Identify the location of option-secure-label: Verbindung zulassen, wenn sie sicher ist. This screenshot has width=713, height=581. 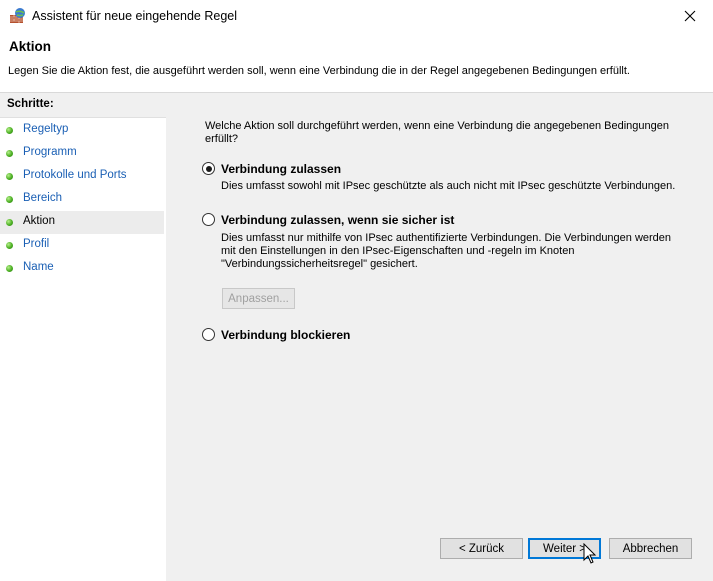
(337, 220).